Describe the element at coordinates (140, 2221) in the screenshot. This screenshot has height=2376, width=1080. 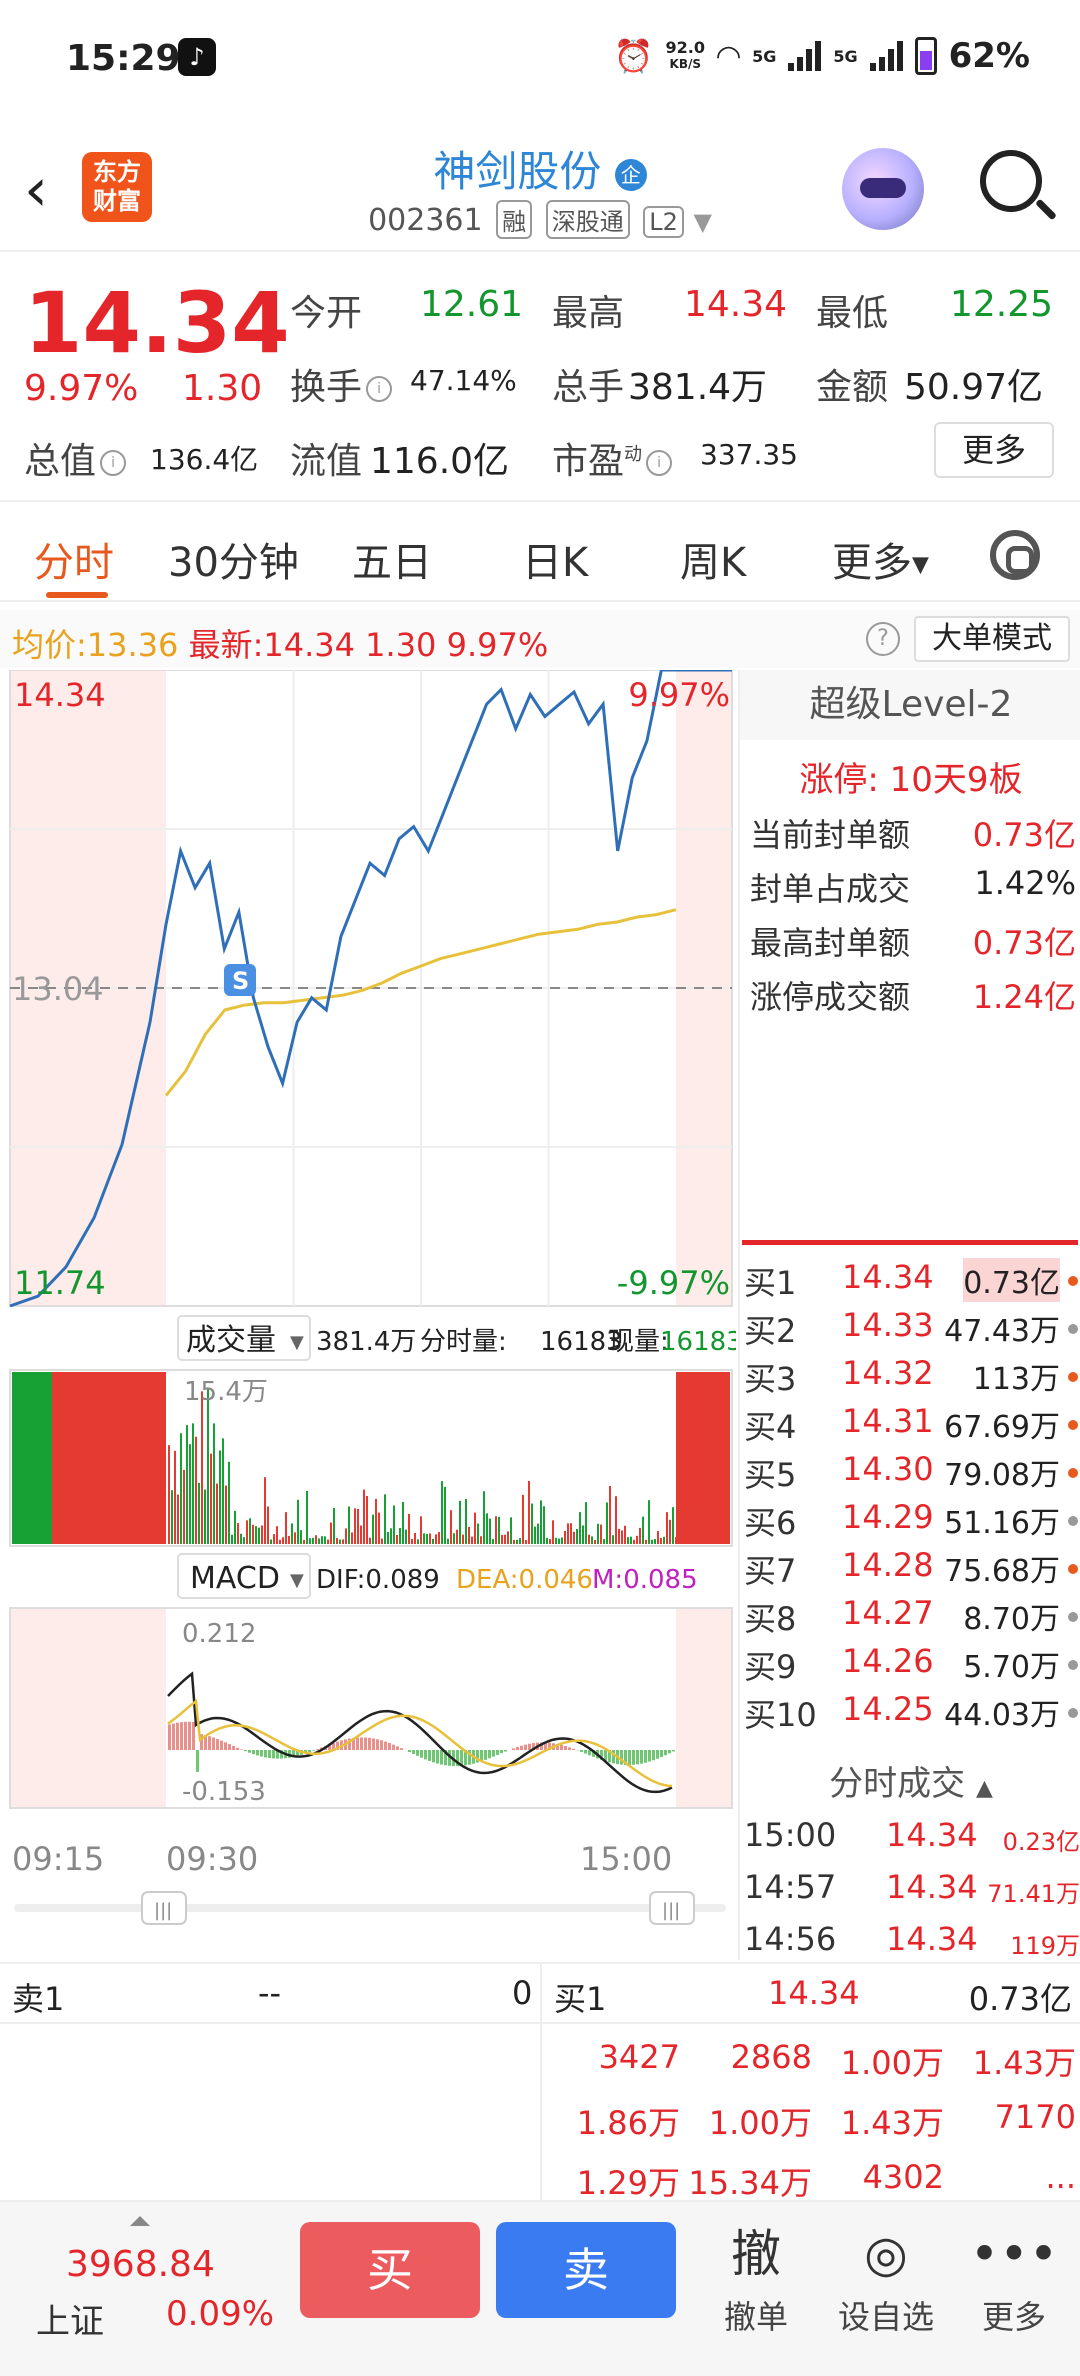
I see `chevron-up-icon` at that location.